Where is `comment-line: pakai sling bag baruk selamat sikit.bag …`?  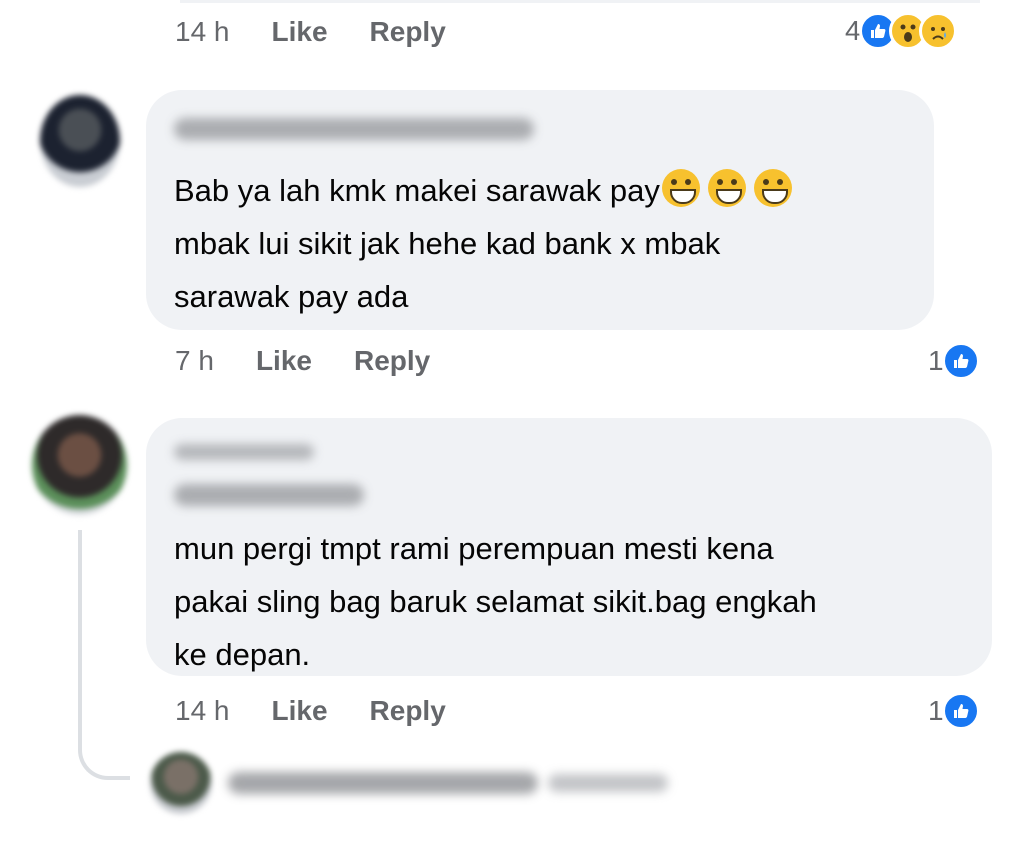 comment-line: pakai sling bag baruk selamat sikit.bag … is located at coordinates (495, 601).